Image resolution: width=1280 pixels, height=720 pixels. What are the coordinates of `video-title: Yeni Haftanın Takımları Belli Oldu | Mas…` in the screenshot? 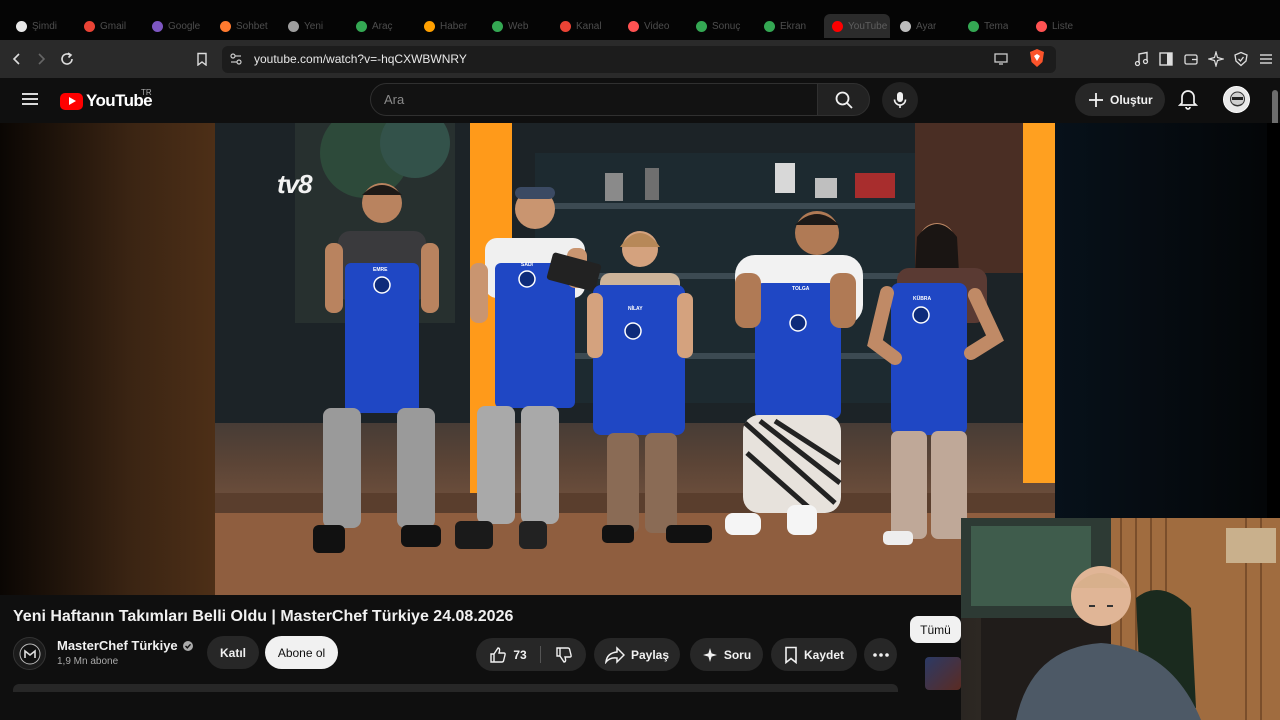 It's located at (263, 616).